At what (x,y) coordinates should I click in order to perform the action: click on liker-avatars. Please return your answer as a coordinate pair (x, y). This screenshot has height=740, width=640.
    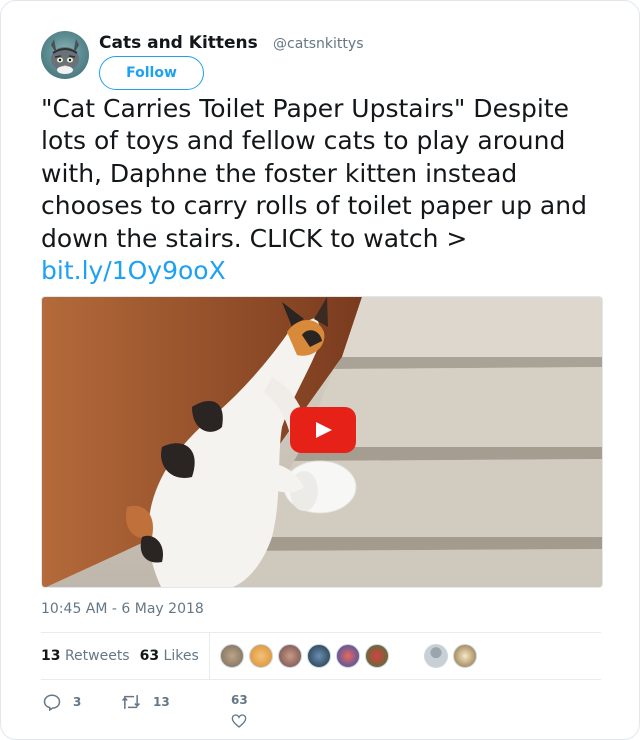
    Looking at the image, I should click on (350, 656).